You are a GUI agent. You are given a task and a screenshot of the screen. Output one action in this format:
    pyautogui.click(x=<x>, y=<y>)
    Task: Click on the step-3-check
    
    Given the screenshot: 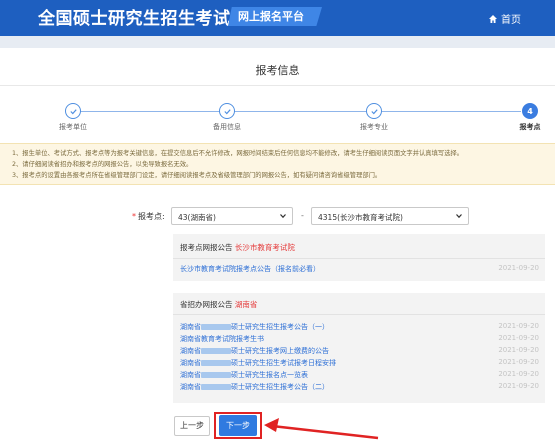 What is the action you would take?
    pyautogui.click(x=374, y=111)
    